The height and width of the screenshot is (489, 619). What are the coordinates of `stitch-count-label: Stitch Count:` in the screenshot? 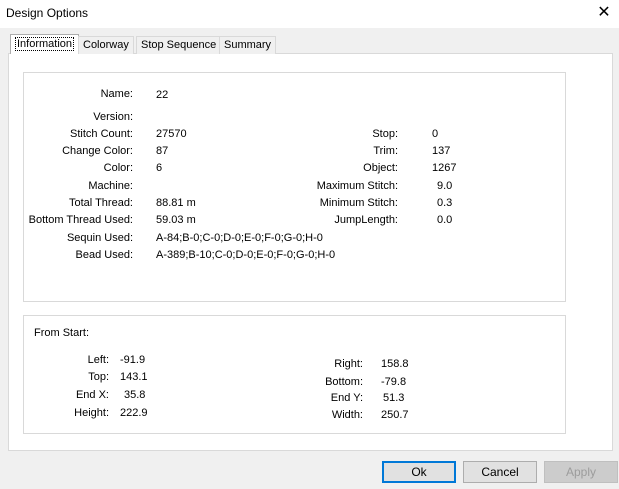 It's located at (101, 134).